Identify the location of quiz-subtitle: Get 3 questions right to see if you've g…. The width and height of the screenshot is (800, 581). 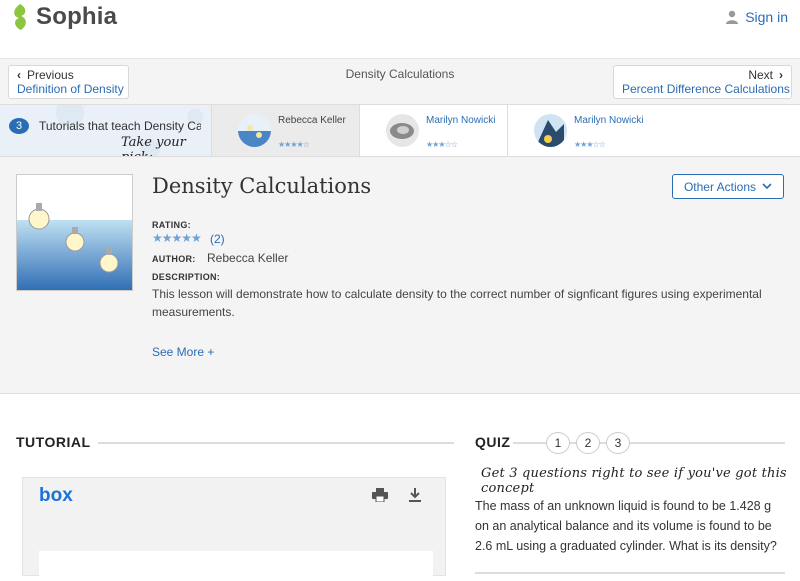
(634, 481).